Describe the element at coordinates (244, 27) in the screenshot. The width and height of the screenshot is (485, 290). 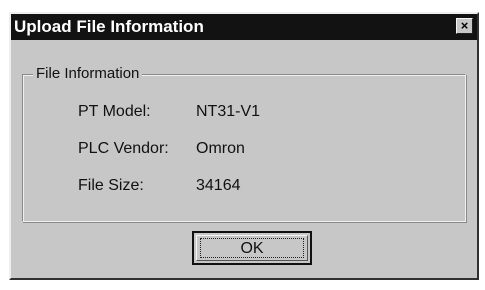
I see `title-bar: Upload File Information ×` at that location.